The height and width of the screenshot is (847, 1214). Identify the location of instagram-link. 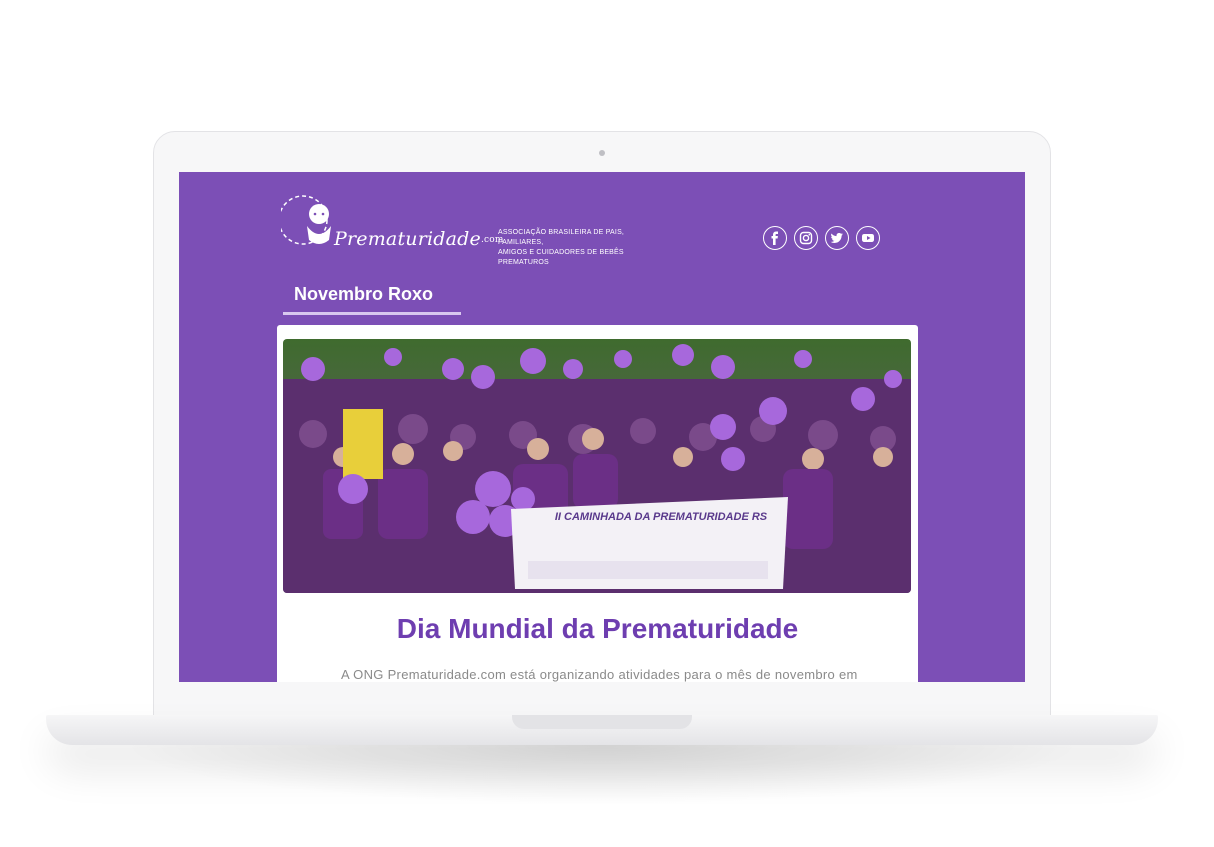
(806, 238).